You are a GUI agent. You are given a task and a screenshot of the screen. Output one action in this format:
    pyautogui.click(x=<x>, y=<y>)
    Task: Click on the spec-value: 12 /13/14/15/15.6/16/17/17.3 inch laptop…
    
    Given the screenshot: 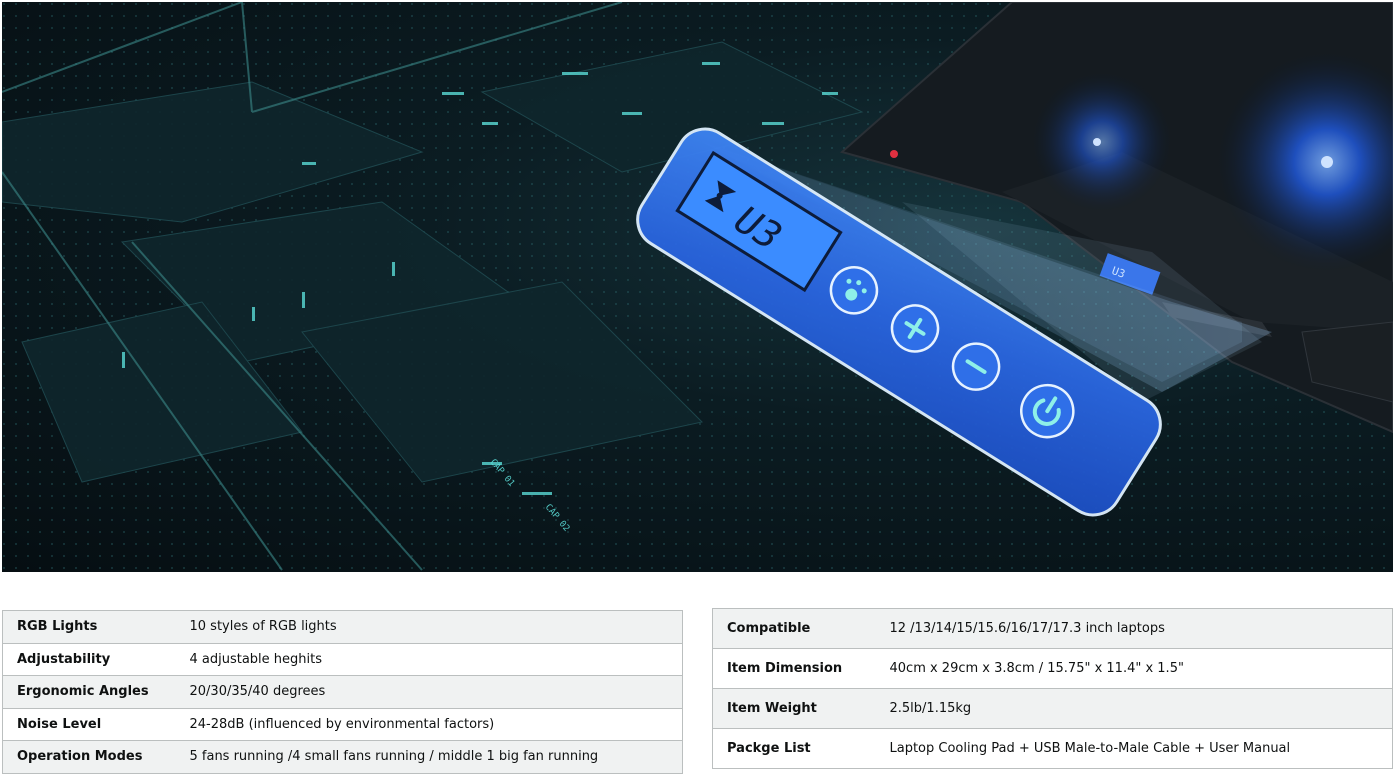 What is the action you would take?
    pyautogui.click(x=1134, y=628)
    